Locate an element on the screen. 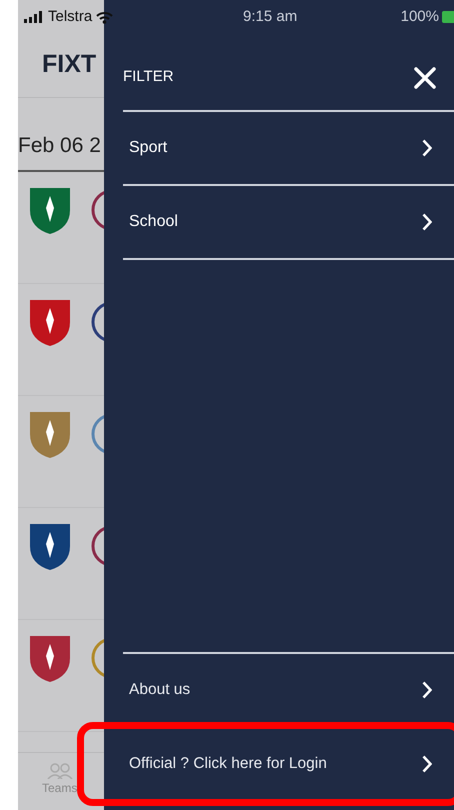 Image resolution: width=454 pixels, height=810 pixels. menu-item: About us is located at coordinates (288, 689).